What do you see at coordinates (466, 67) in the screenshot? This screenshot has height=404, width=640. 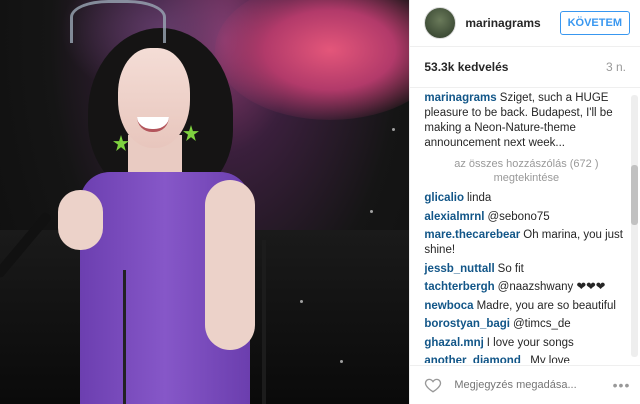 I see `likes-count: 53.3k kedvelés` at bounding box center [466, 67].